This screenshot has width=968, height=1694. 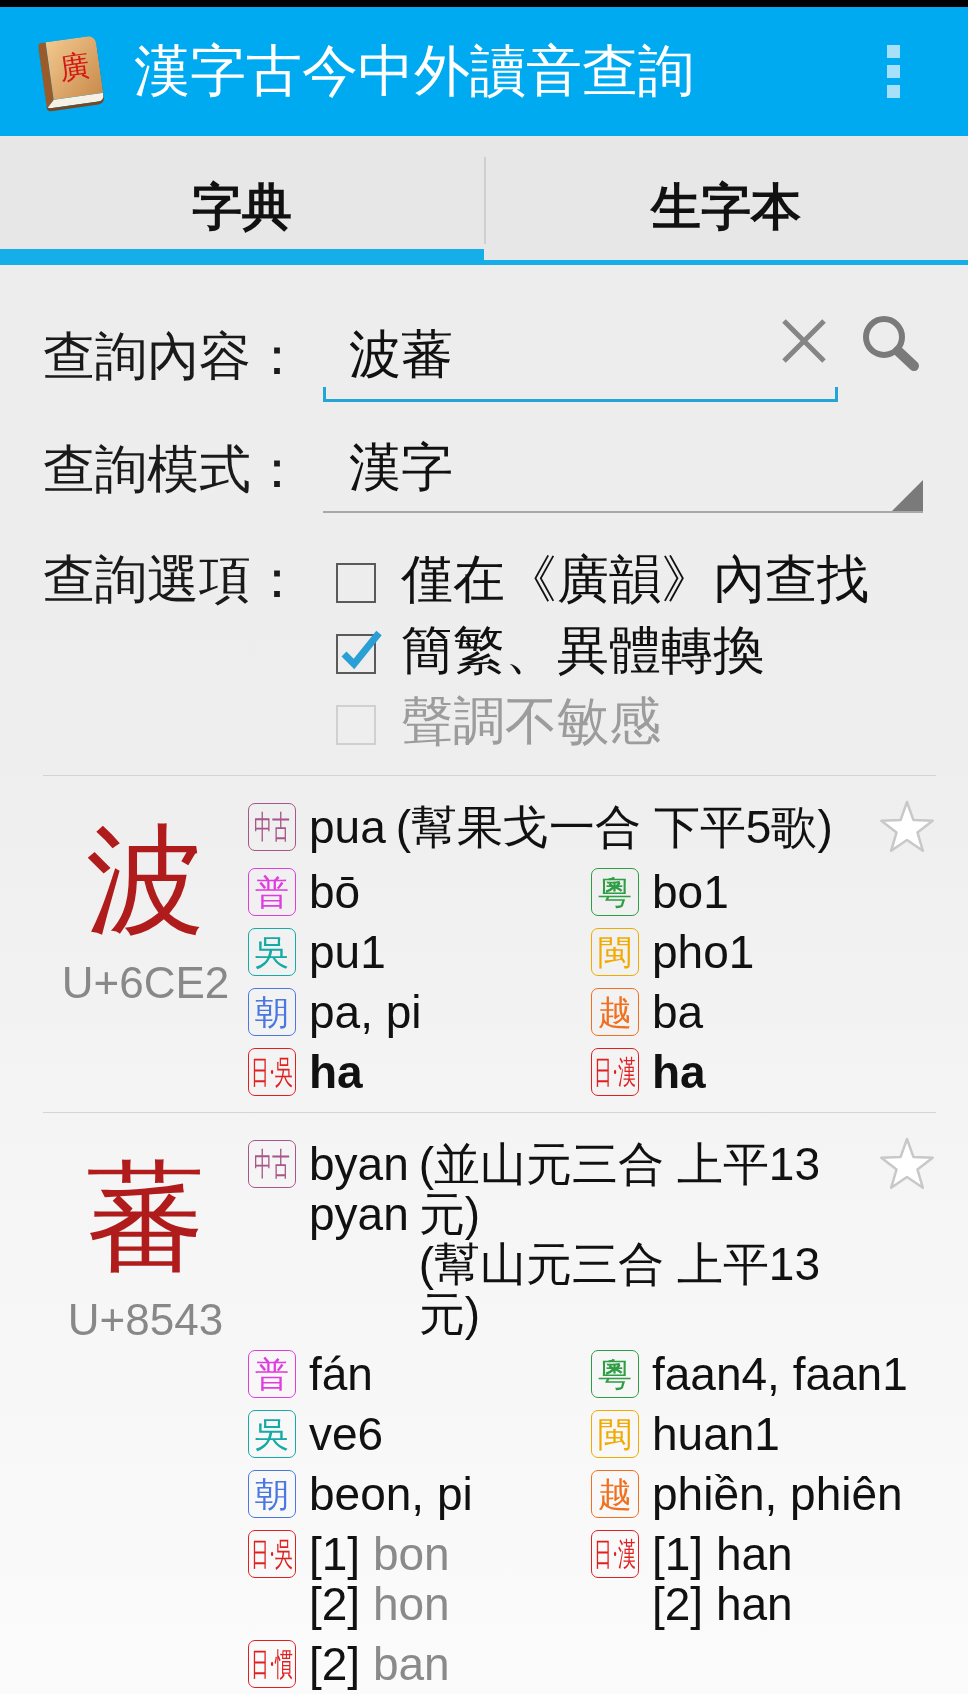 I want to click on codepoint-text: U+8543, so click(x=145, y=1320).